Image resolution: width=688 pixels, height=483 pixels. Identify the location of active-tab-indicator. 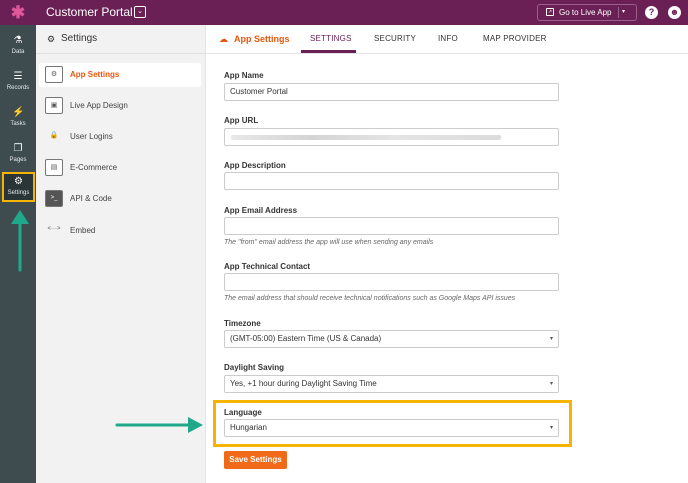
(328, 51).